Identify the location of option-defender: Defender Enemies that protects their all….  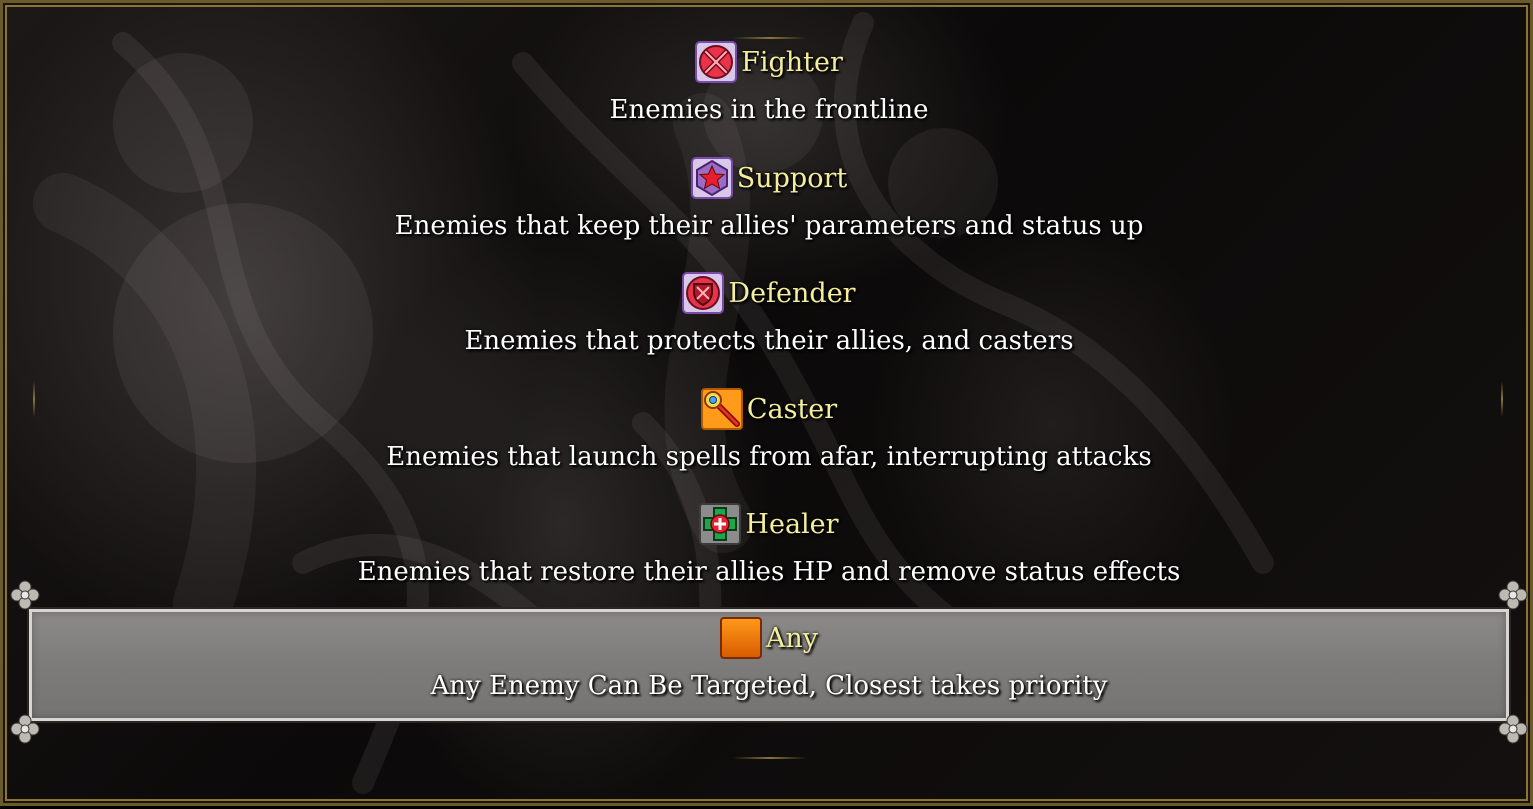
(769, 320).